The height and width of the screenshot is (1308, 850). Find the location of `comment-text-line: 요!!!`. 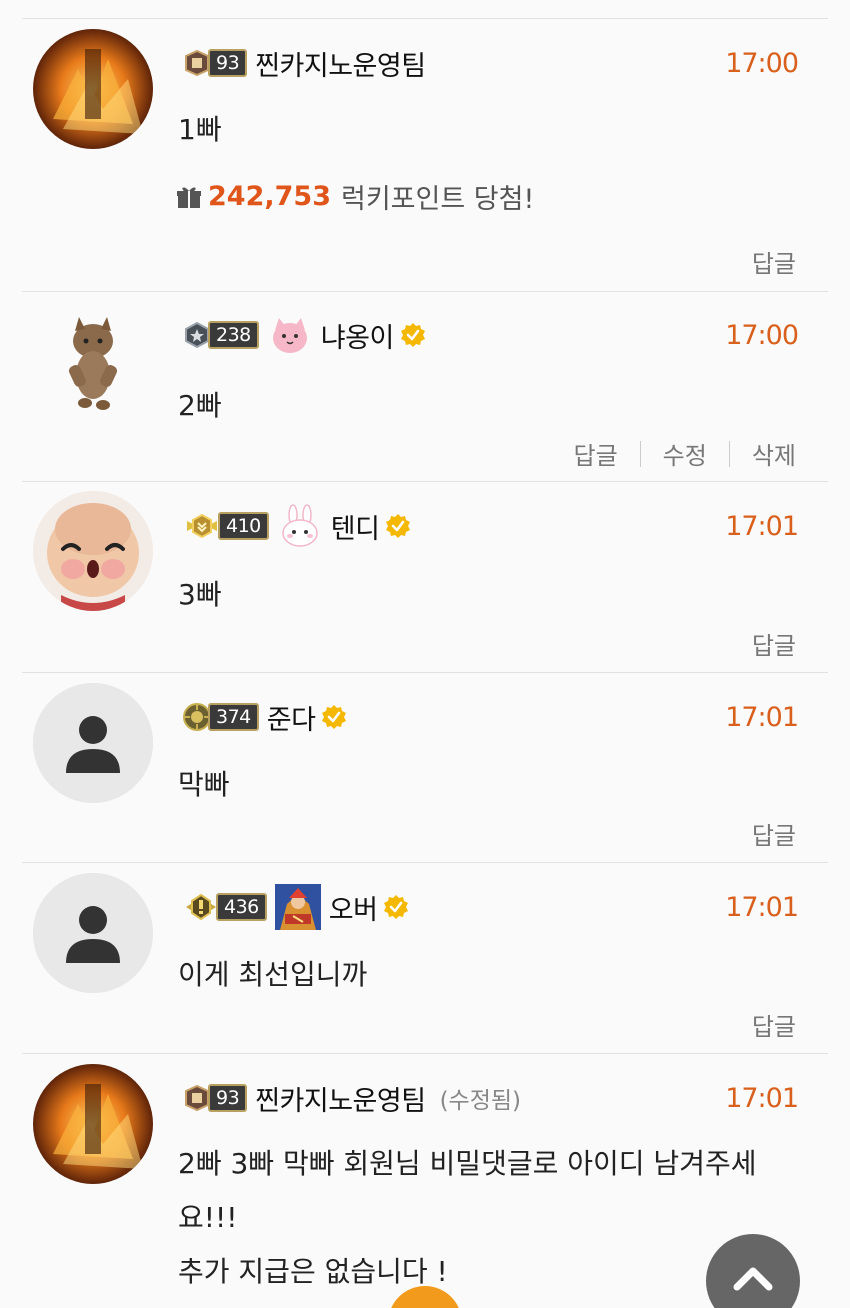

comment-text-line: 요!!! is located at coordinates (208, 1217).